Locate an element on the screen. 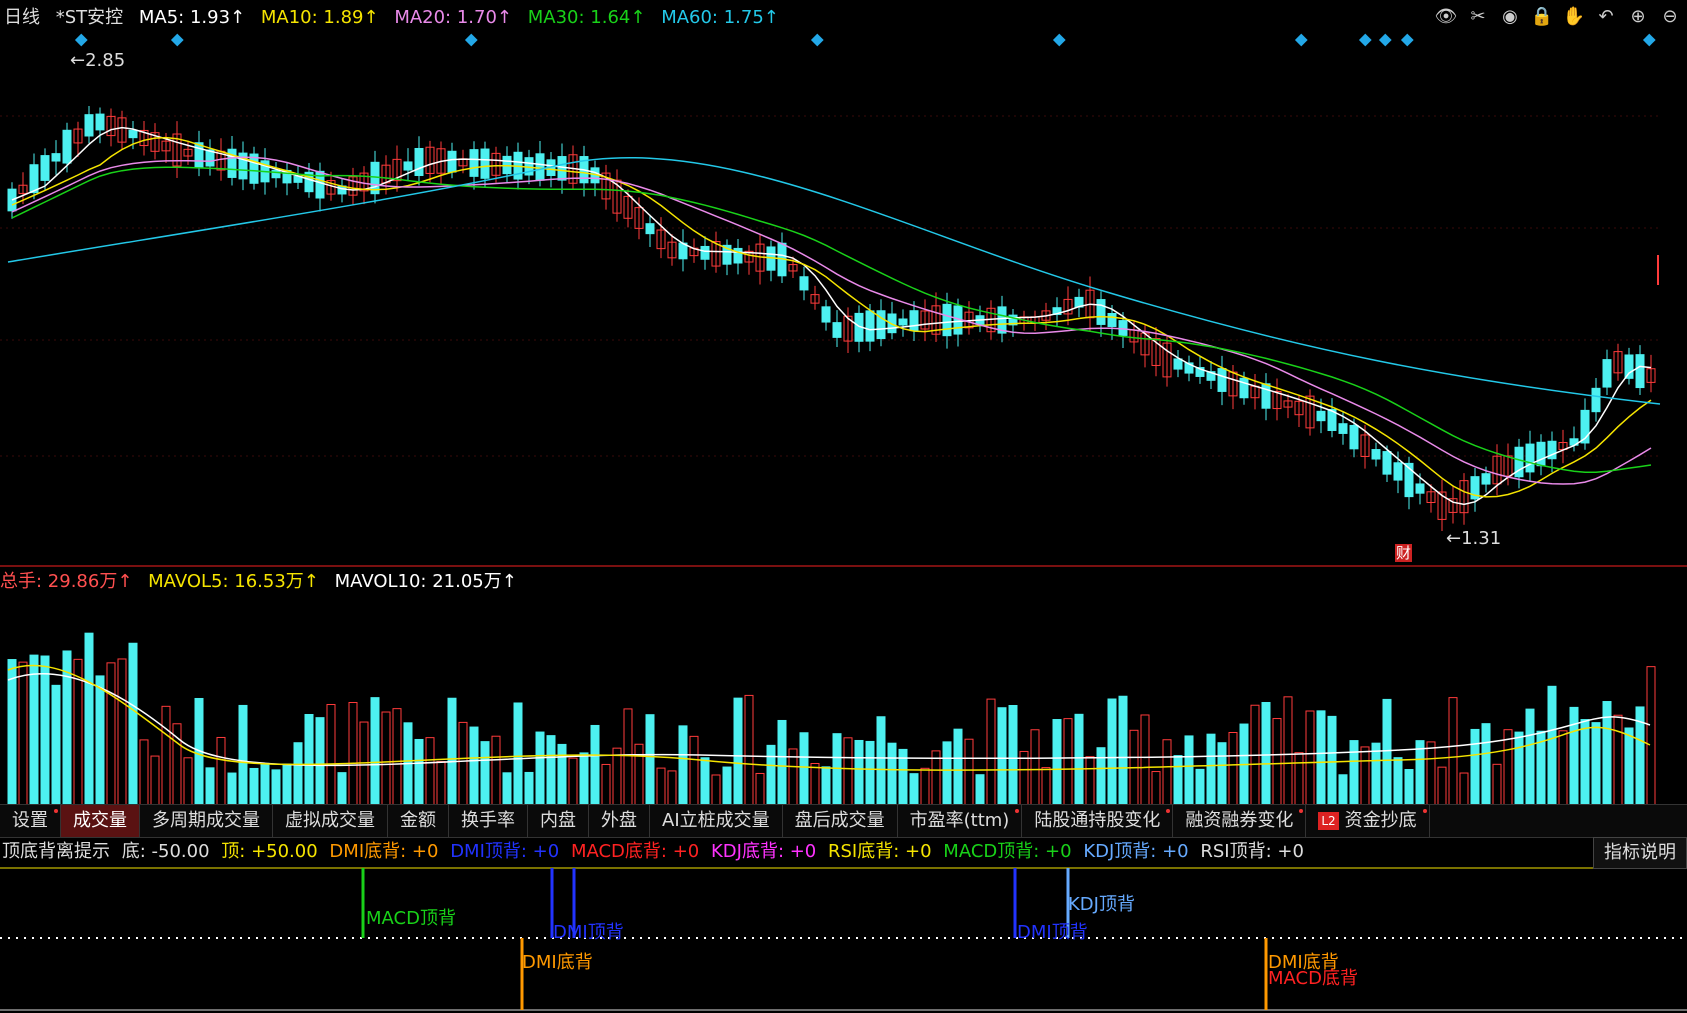 The image size is (1687, 1013). tab-10: 市盈率(ttm) is located at coordinates (960, 821).